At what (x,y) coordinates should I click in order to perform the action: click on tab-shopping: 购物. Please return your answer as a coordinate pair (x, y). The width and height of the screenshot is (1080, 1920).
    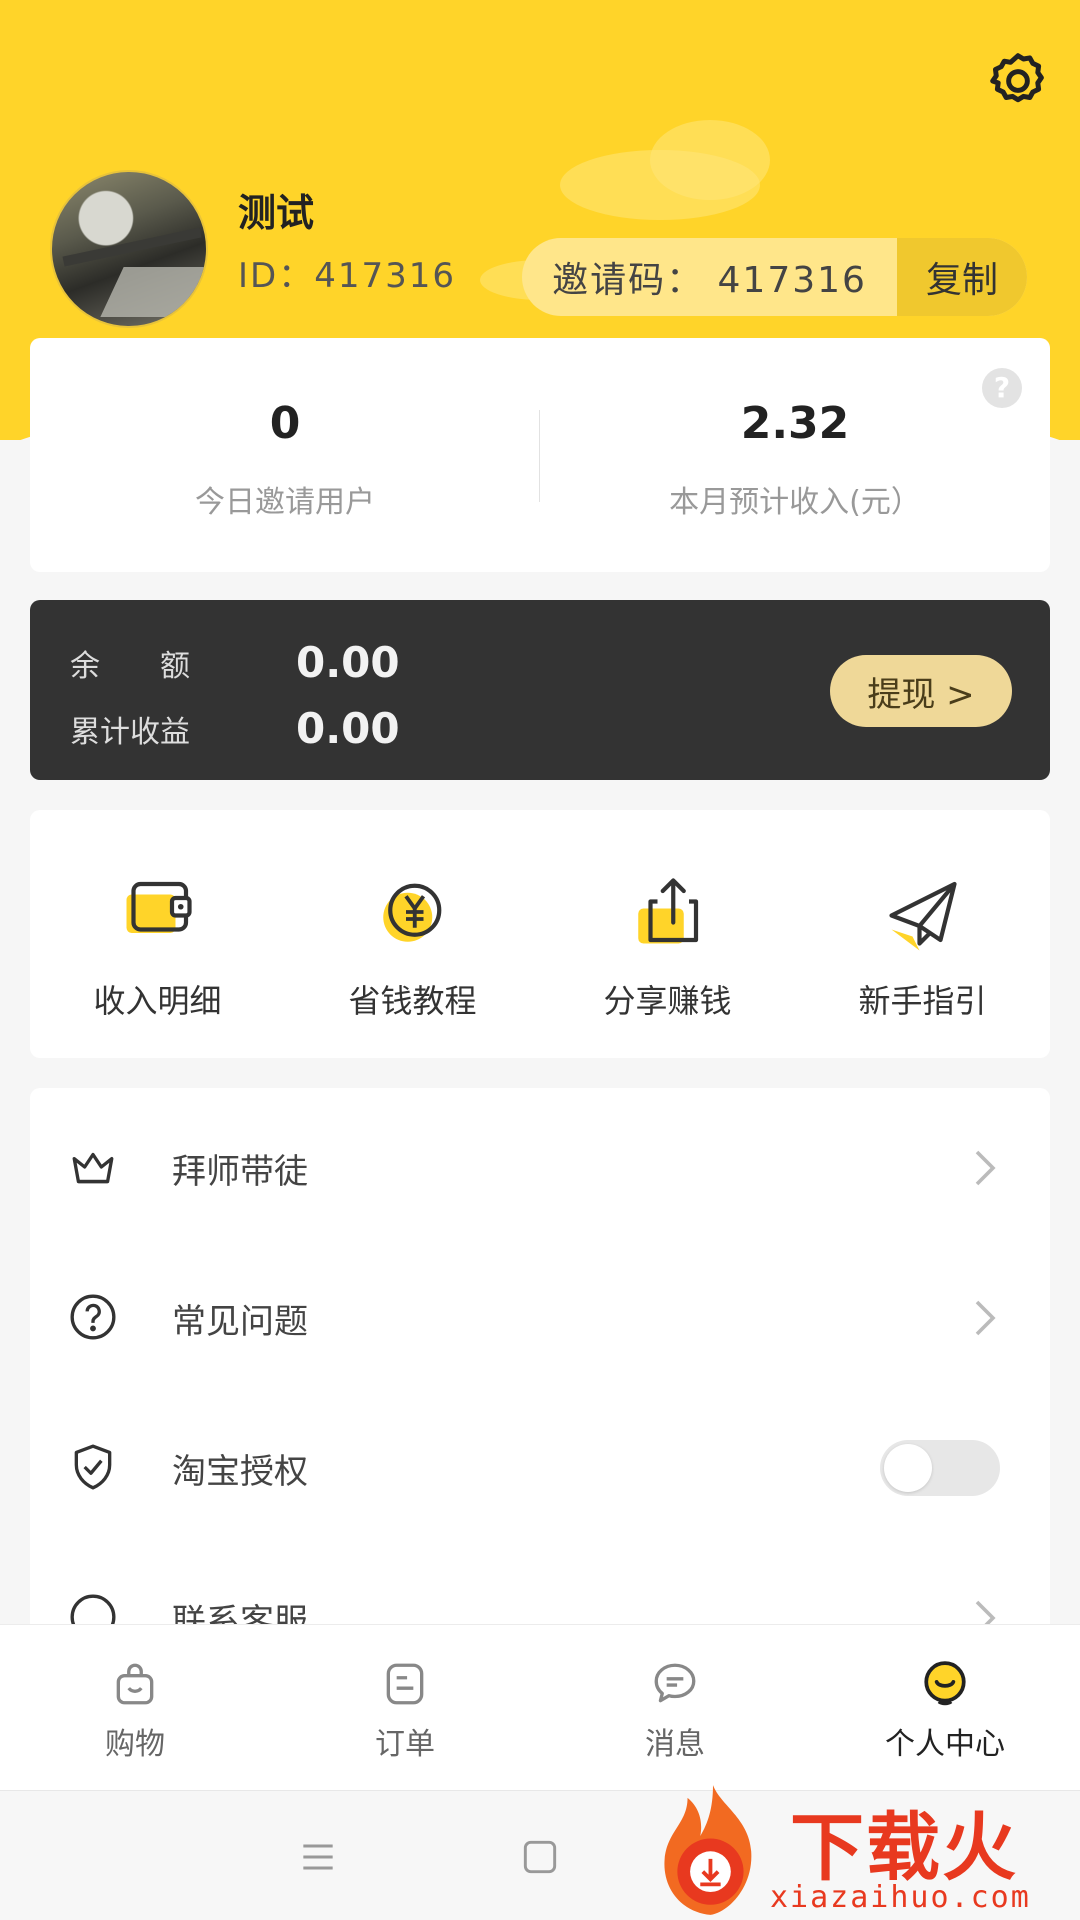
    Looking at the image, I should click on (135, 1711).